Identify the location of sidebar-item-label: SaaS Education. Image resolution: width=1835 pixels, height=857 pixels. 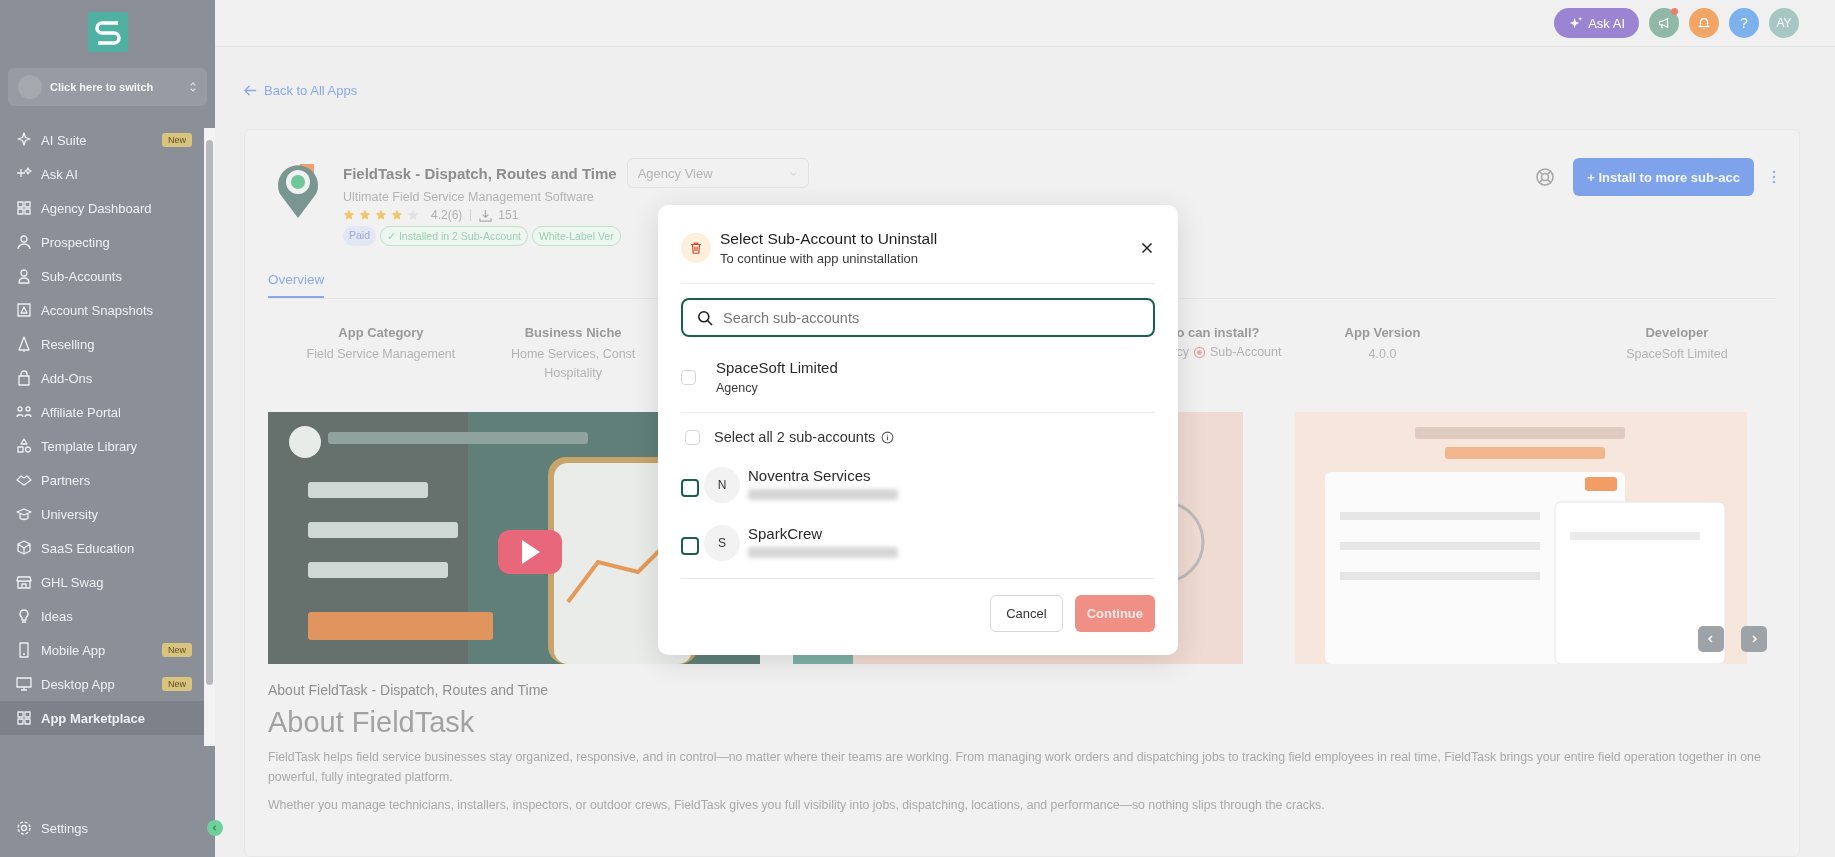
(88, 548).